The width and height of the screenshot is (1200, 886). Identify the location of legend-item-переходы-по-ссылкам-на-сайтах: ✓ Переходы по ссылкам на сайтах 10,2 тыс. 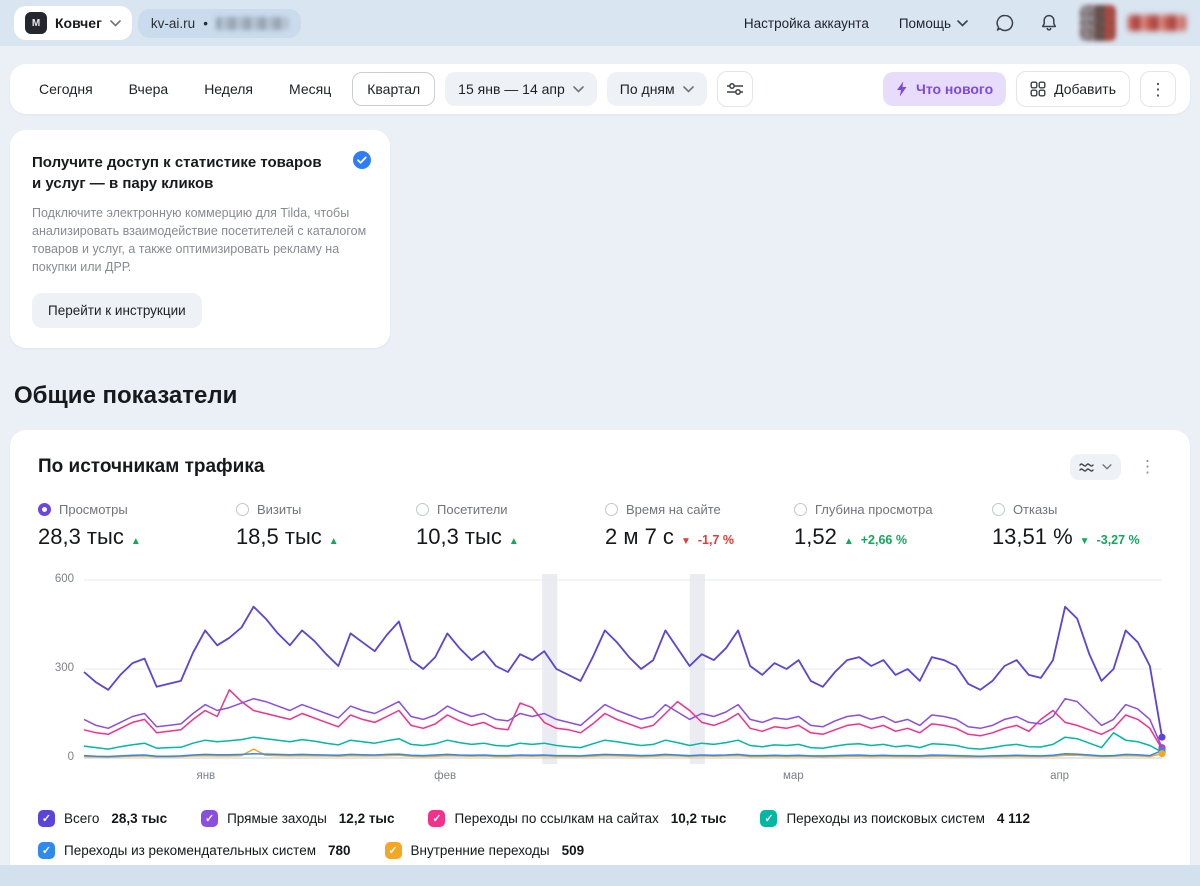
(577, 818).